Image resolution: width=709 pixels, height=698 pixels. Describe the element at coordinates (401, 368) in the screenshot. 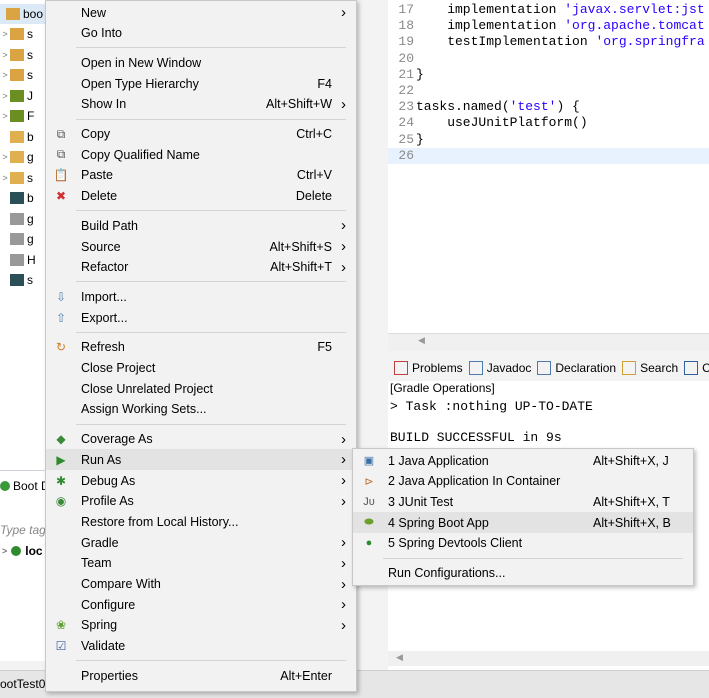

I see `problems-icon` at that location.